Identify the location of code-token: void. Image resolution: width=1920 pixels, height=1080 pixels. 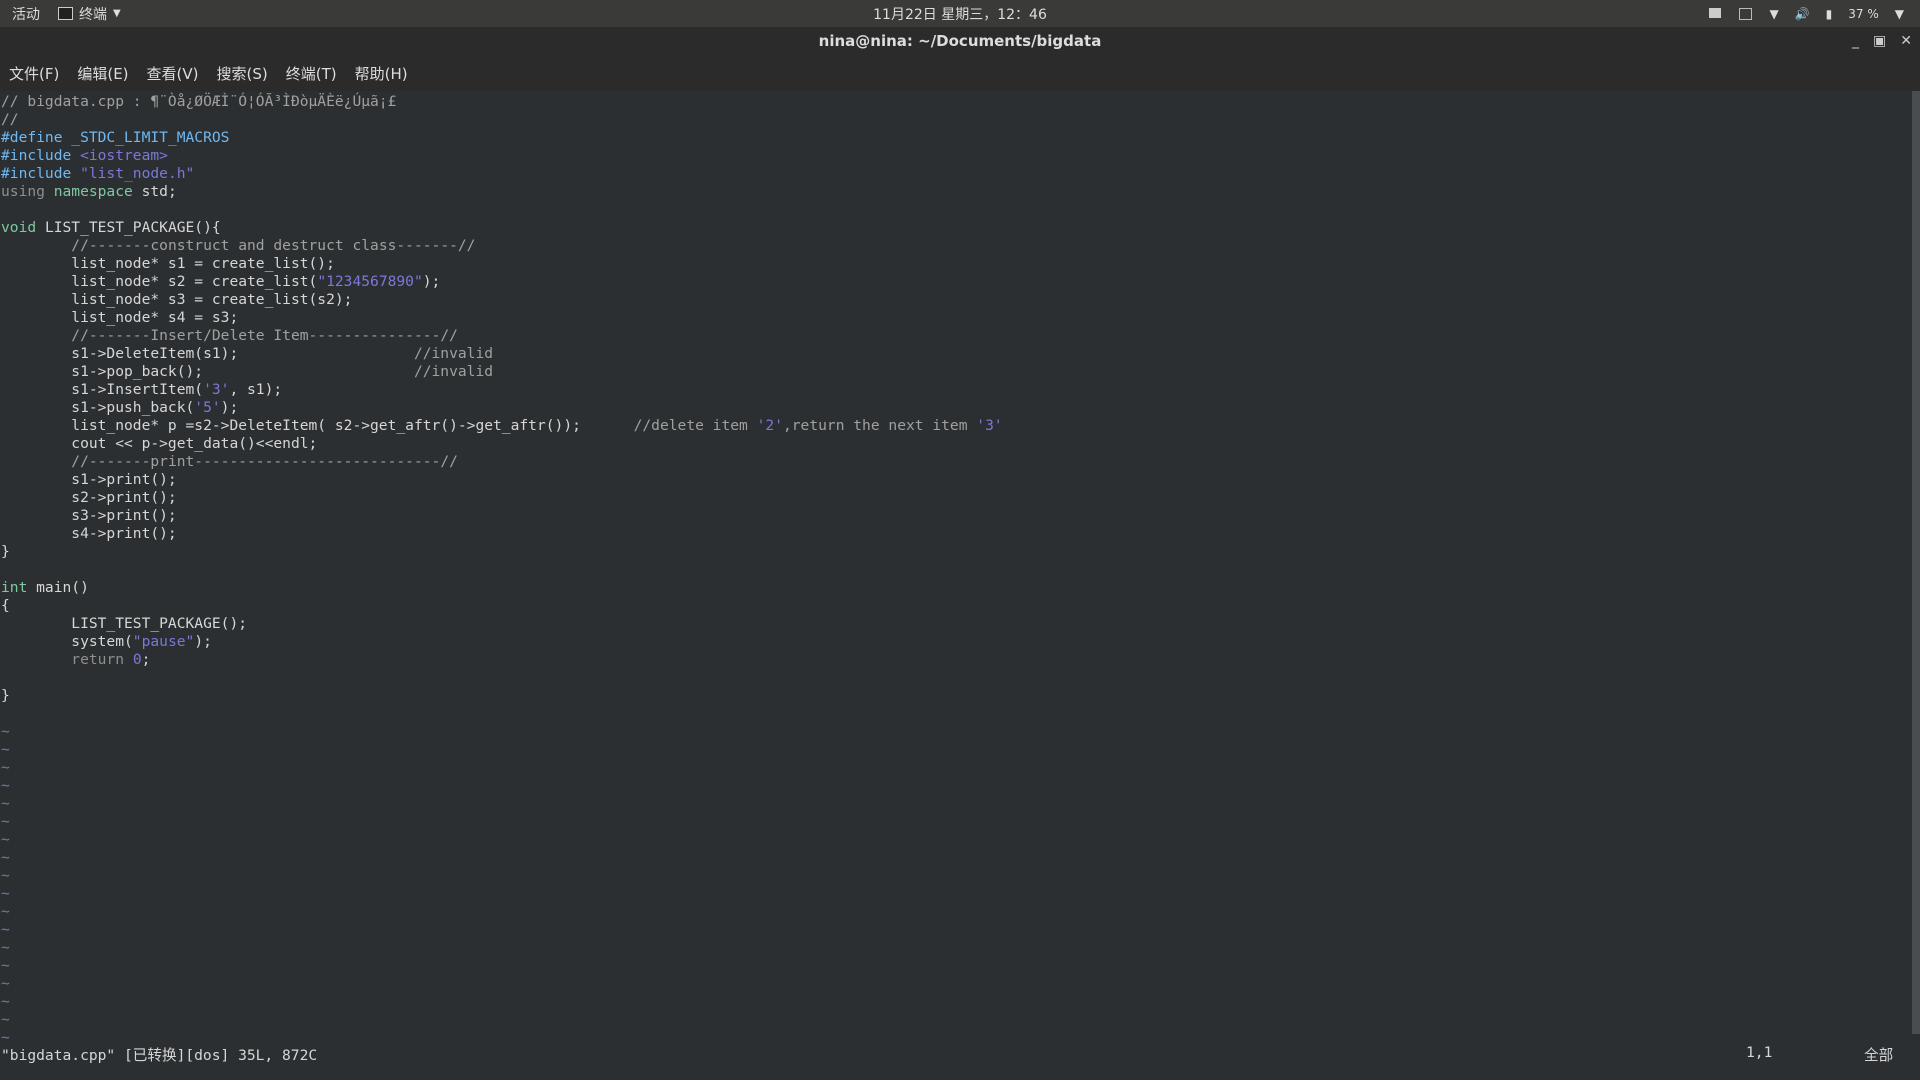
(19, 227).